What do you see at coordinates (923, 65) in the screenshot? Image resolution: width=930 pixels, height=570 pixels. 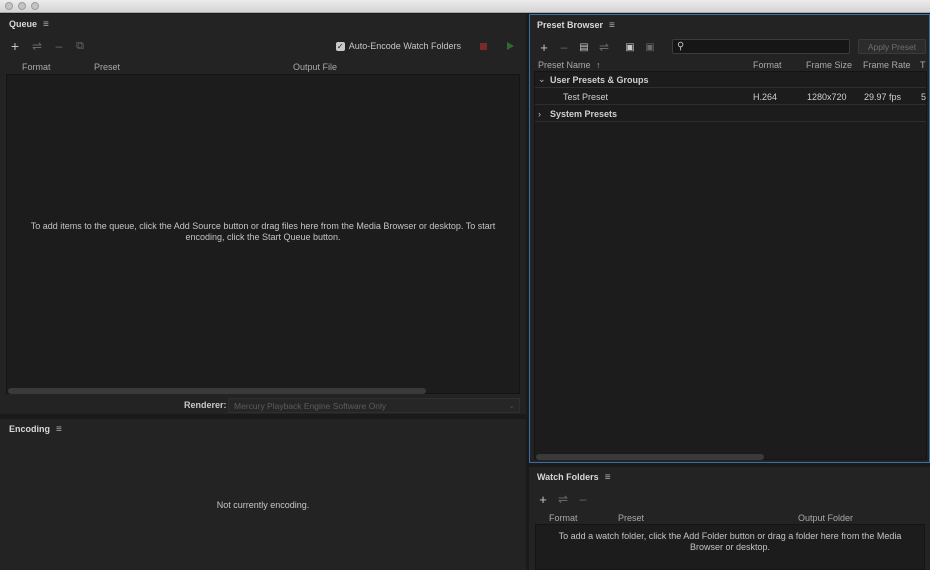 I see `column-truncated: T` at bounding box center [923, 65].